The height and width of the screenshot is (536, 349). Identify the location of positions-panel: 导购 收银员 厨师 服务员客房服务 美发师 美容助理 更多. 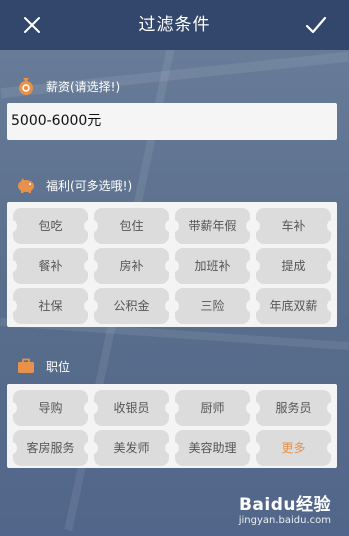
(172, 426).